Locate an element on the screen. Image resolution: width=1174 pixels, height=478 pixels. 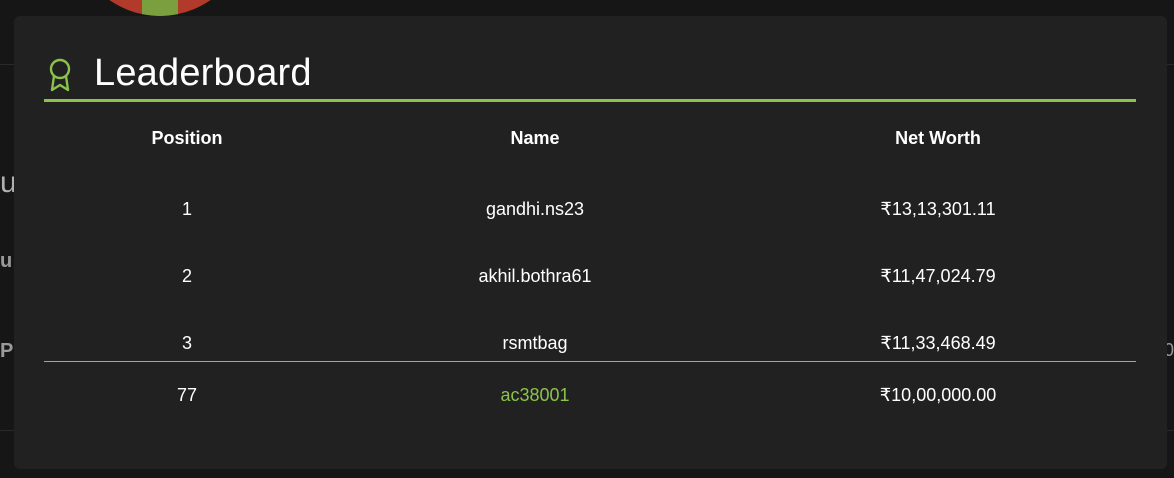
table-row: 2 akhil.bothra61 ₹11,47,024.79 is located at coordinates (590, 260).